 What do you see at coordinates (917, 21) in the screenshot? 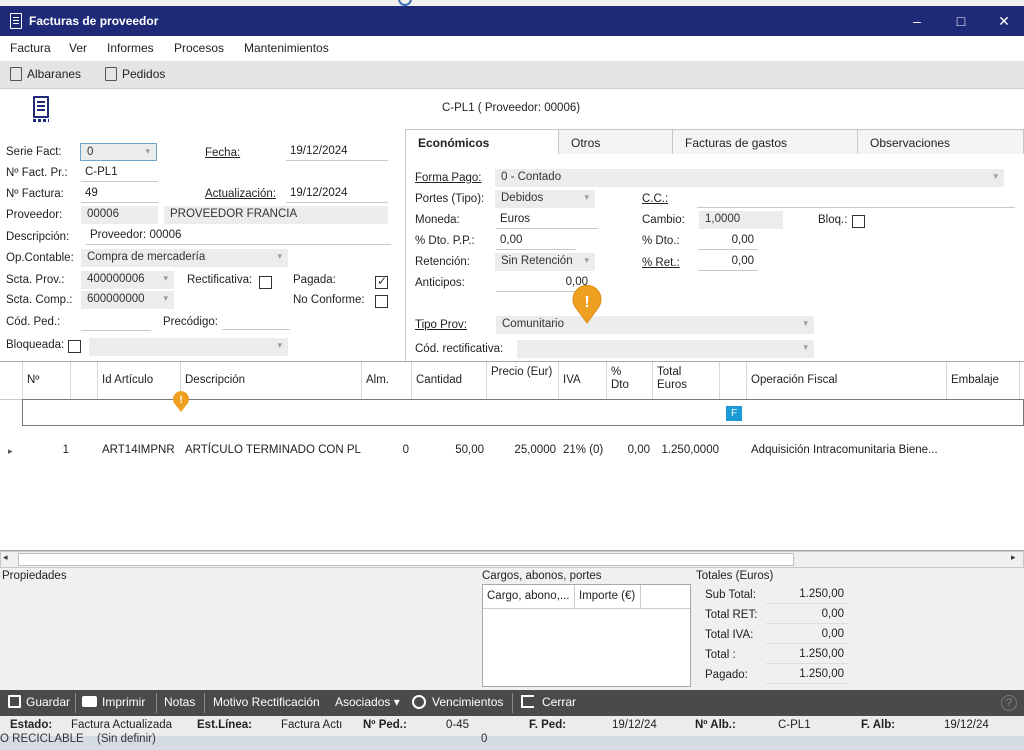
I see `minimize-button: –` at bounding box center [917, 21].